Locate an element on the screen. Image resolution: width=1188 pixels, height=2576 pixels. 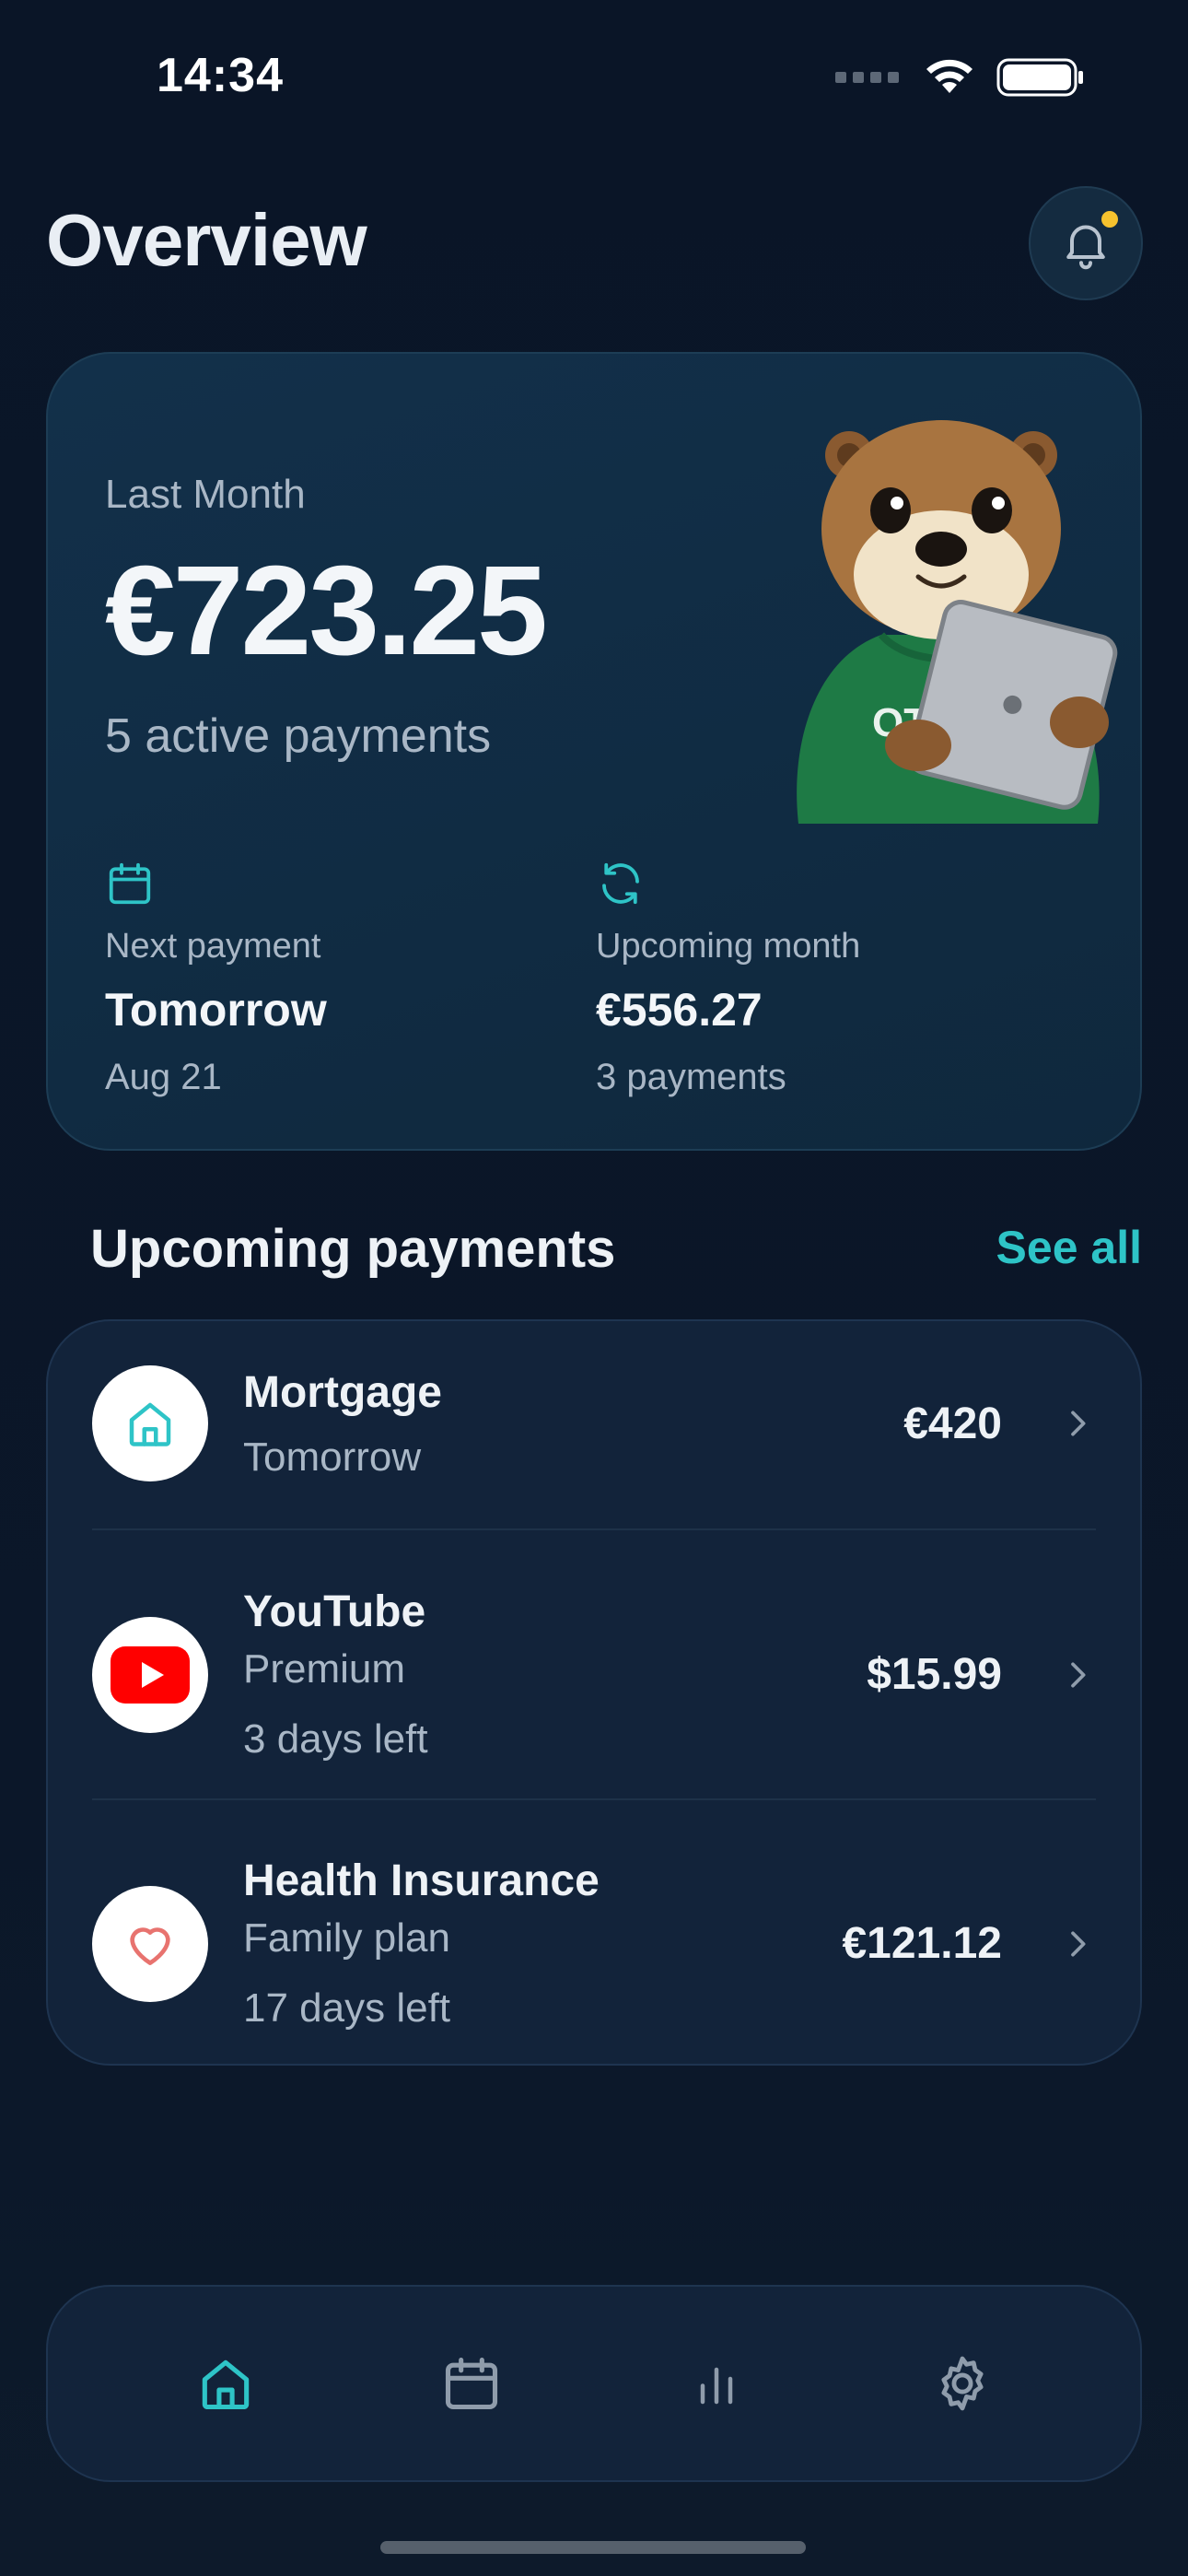
upcoming-month-label: Upcoming month is located at coordinates (728, 946).